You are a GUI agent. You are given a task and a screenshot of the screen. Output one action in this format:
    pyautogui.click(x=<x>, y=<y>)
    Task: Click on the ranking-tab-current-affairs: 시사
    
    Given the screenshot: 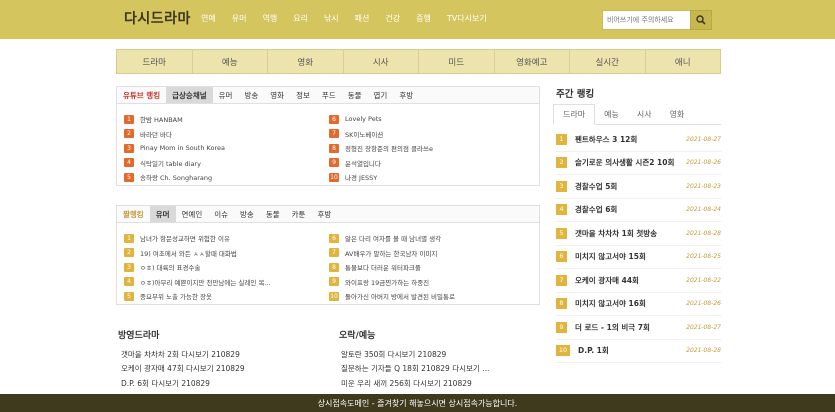 What is the action you would take?
    pyautogui.click(x=644, y=114)
    